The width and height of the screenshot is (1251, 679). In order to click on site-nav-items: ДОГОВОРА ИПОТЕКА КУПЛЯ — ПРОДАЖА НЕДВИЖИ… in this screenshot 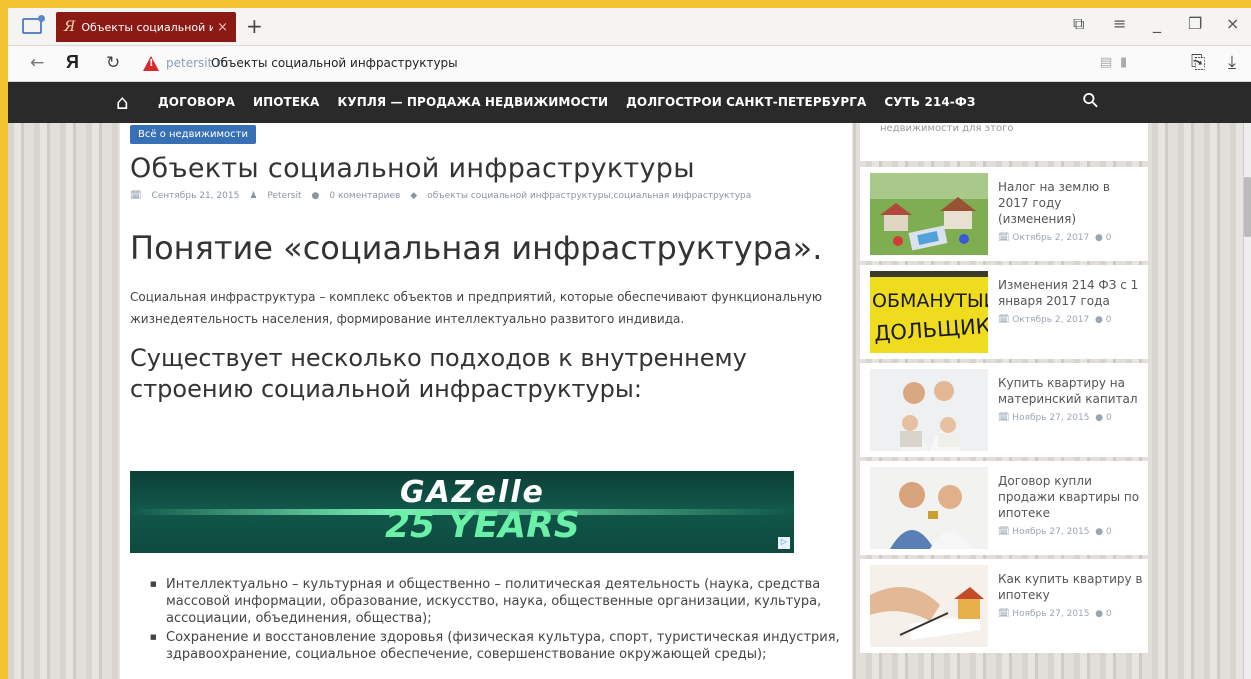, I will do `click(576, 102)`.